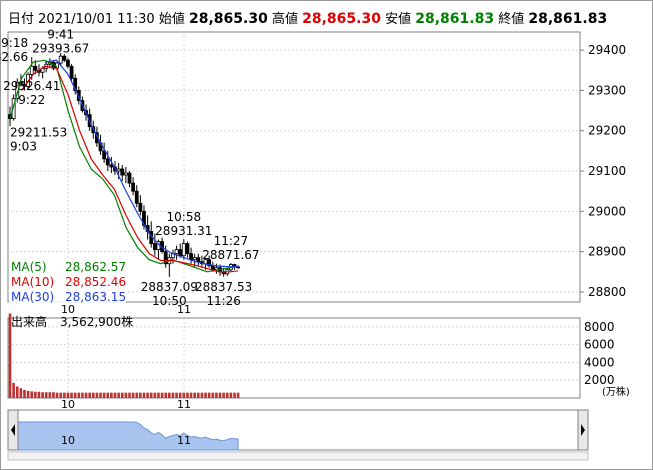 This screenshot has width=653, height=470. I want to click on volume-legend-value: 3,562,900株, so click(96, 321).